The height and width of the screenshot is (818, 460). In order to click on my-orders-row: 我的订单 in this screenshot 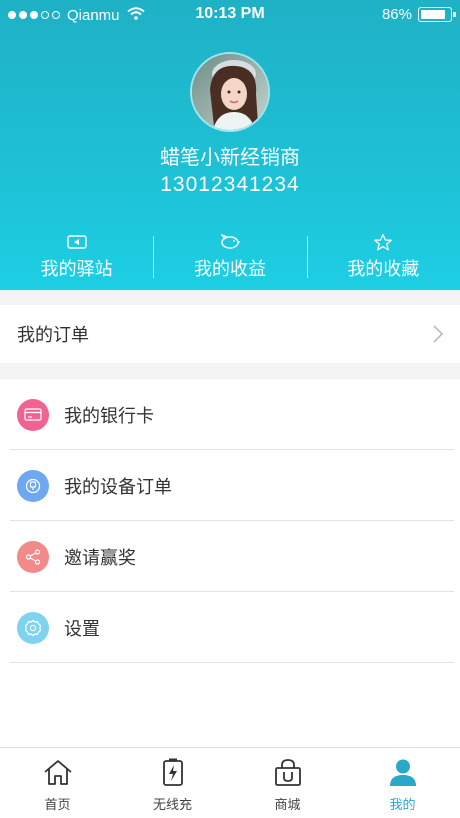, I will do `click(230, 334)`.